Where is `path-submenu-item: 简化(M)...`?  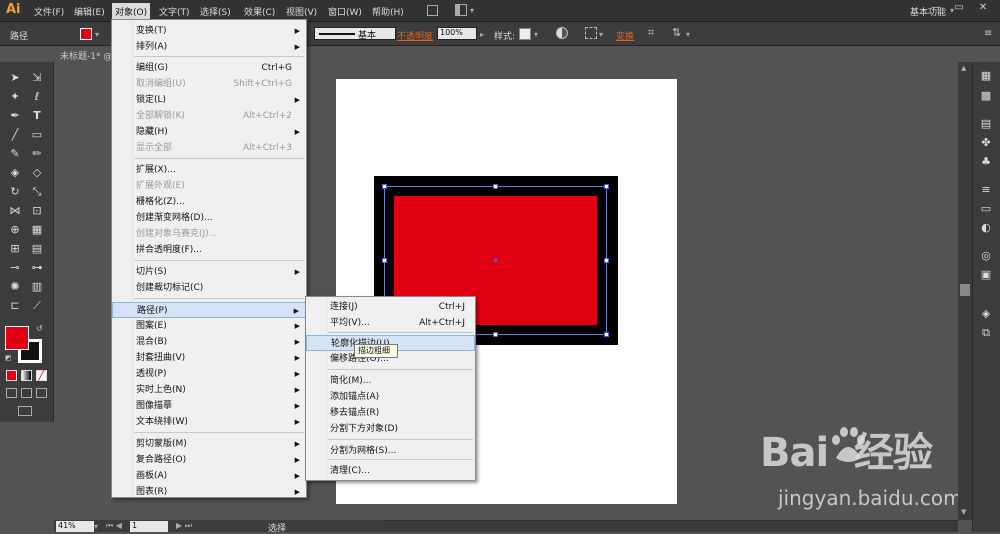 path-submenu-item: 简化(M)... is located at coordinates (390, 381).